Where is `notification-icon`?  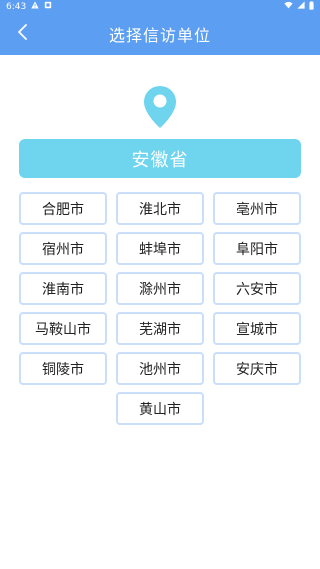
notification-icon is located at coordinates (48, 6).